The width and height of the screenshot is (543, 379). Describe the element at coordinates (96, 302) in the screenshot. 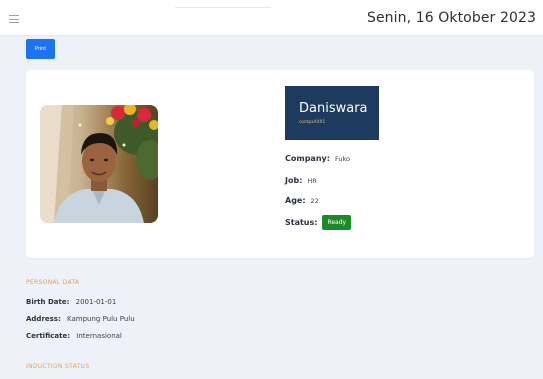

I see `birth-date-value: 2001-01-01` at that location.